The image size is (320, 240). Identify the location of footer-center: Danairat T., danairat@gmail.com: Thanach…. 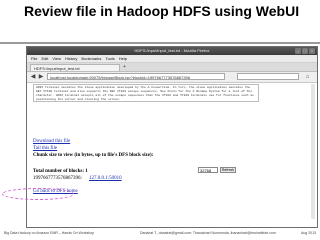
(208, 233).